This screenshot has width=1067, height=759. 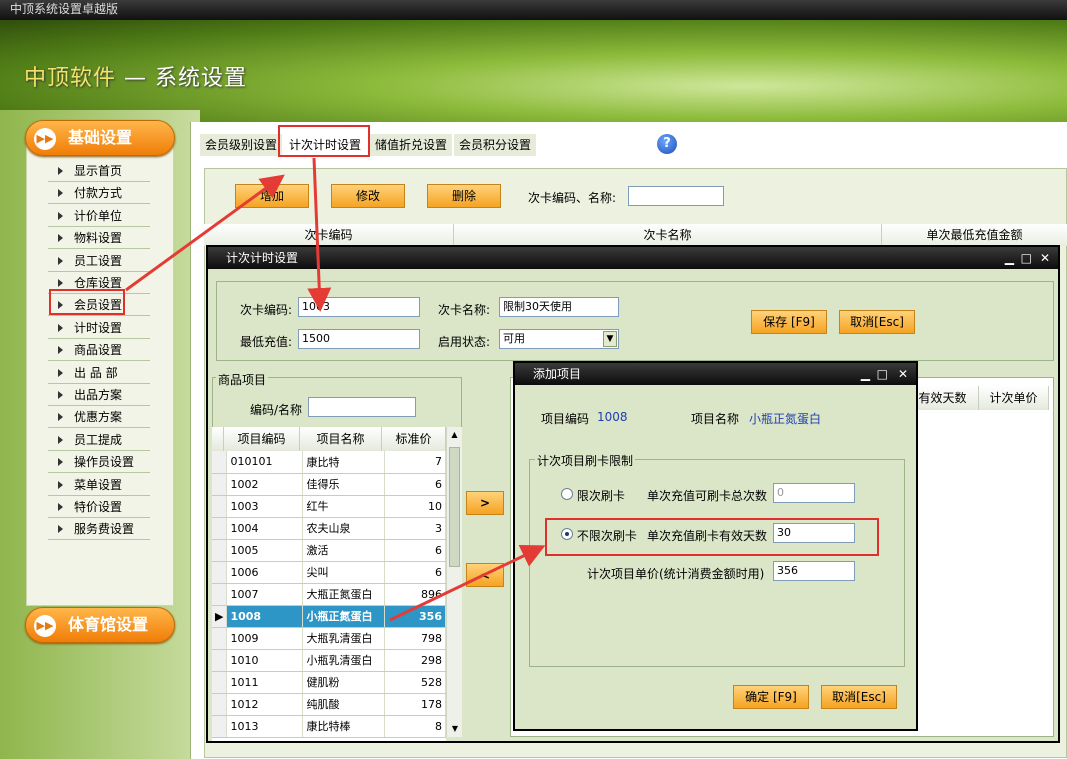 What do you see at coordinates (467, 583) in the screenshot?
I see `arrow-product-to-add` at bounding box center [467, 583].